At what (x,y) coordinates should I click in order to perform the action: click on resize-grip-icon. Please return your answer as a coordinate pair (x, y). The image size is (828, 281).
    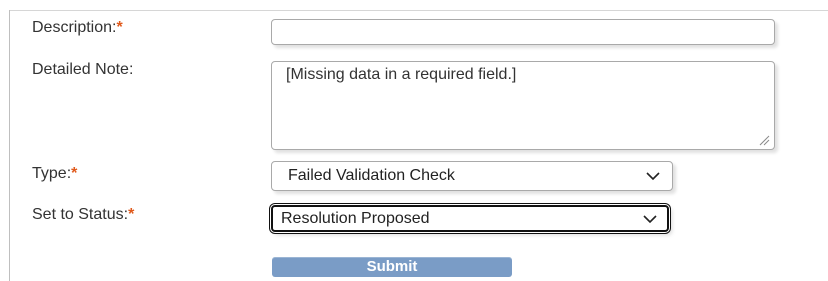
    Looking at the image, I should click on (764, 140).